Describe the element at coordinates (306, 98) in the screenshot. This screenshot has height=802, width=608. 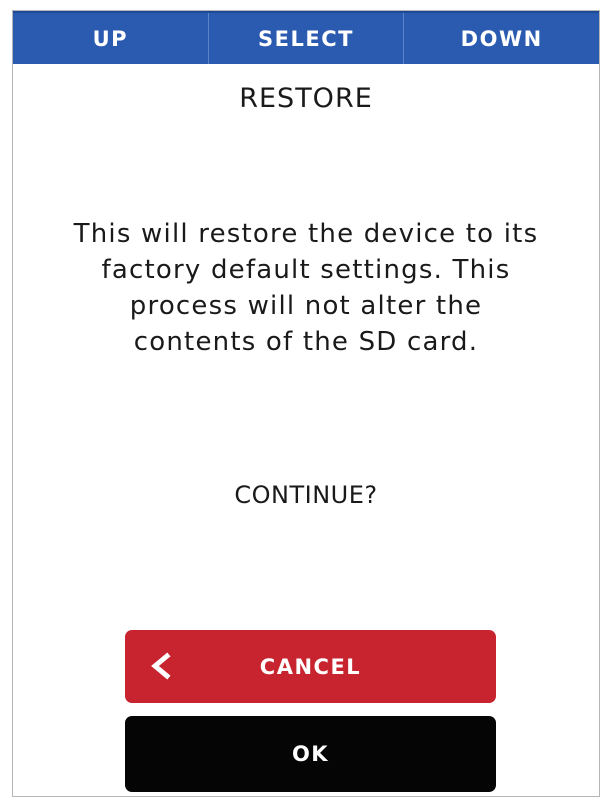
I see `page-title: RESTORE` at that location.